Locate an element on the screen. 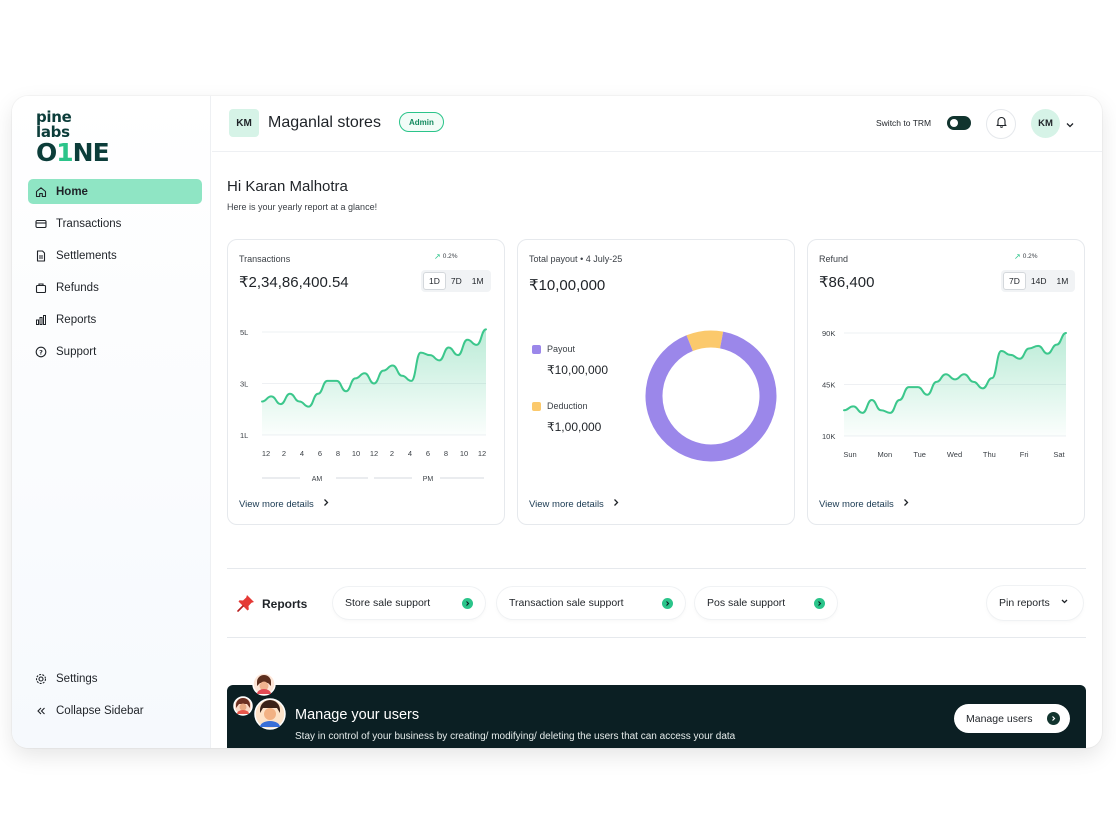 The image size is (1116, 830). sidebar-item-label: Settings is located at coordinates (77, 678).